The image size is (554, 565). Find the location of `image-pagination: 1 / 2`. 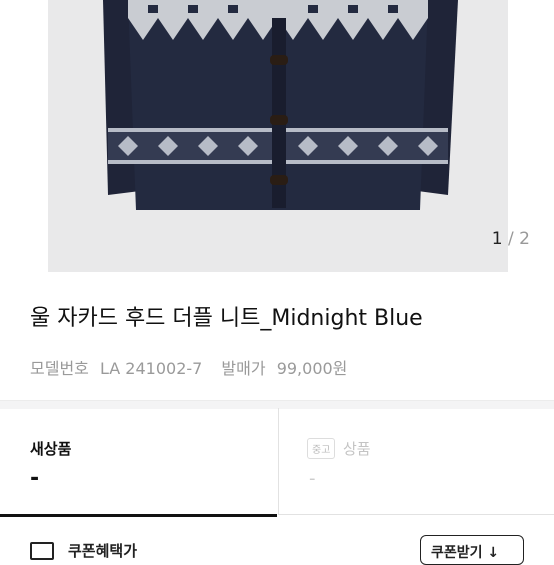

image-pagination: 1 / 2 is located at coordinates (511, 239).